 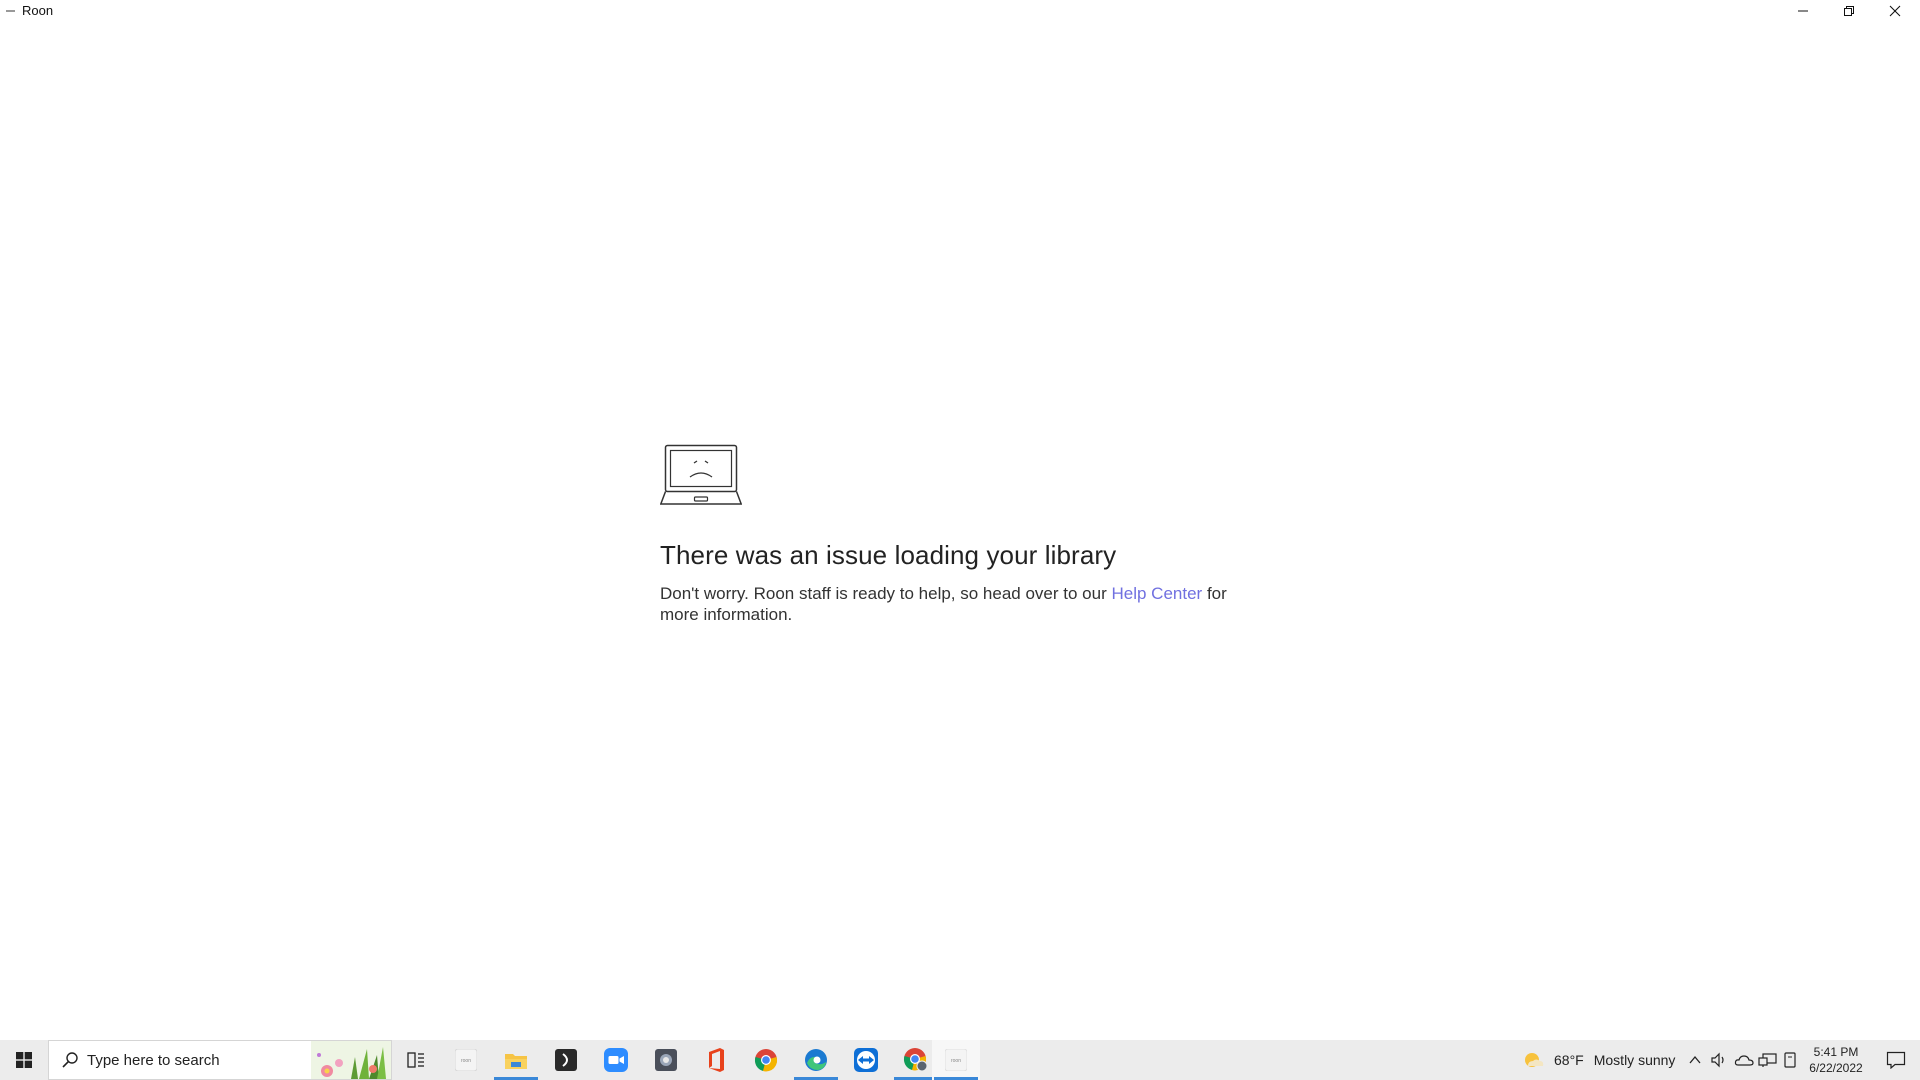 I want to click on edge-icon, so click(x=816, y=1060).